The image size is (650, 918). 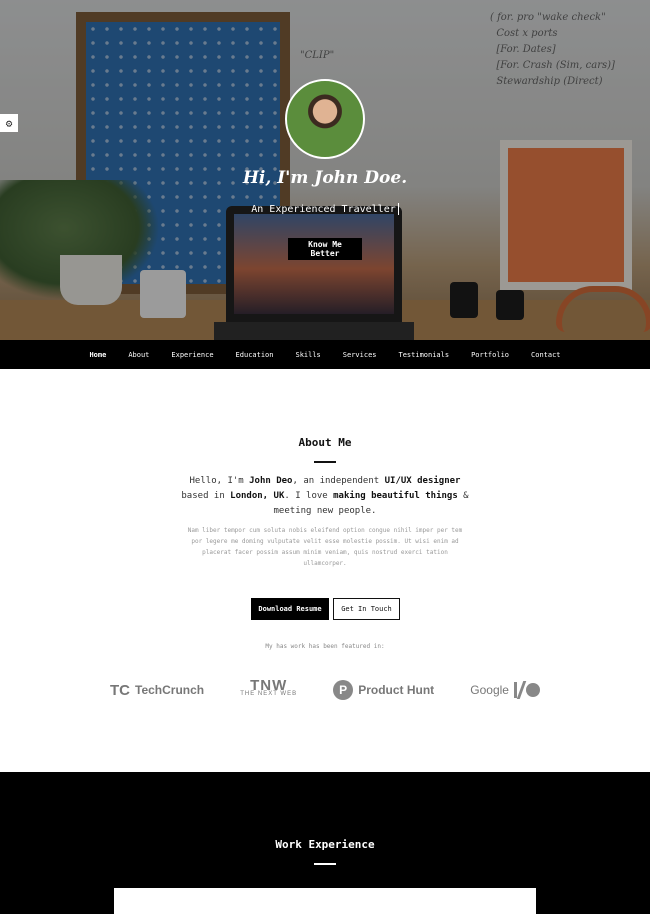 What do you see at coordinates (290, 609) in the screenshot?
I see `download-resume-button: Download Resume` at bounding box center [290, 609].